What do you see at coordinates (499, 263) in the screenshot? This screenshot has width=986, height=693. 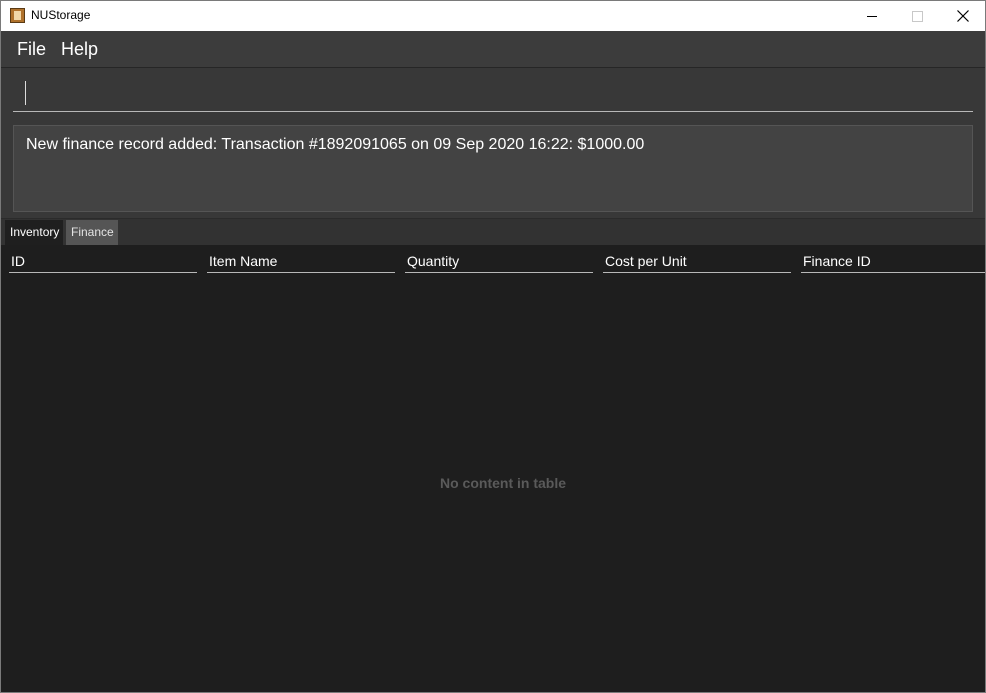 I see `column-header-quantity: Quantity` at bounding box center [499, 263].